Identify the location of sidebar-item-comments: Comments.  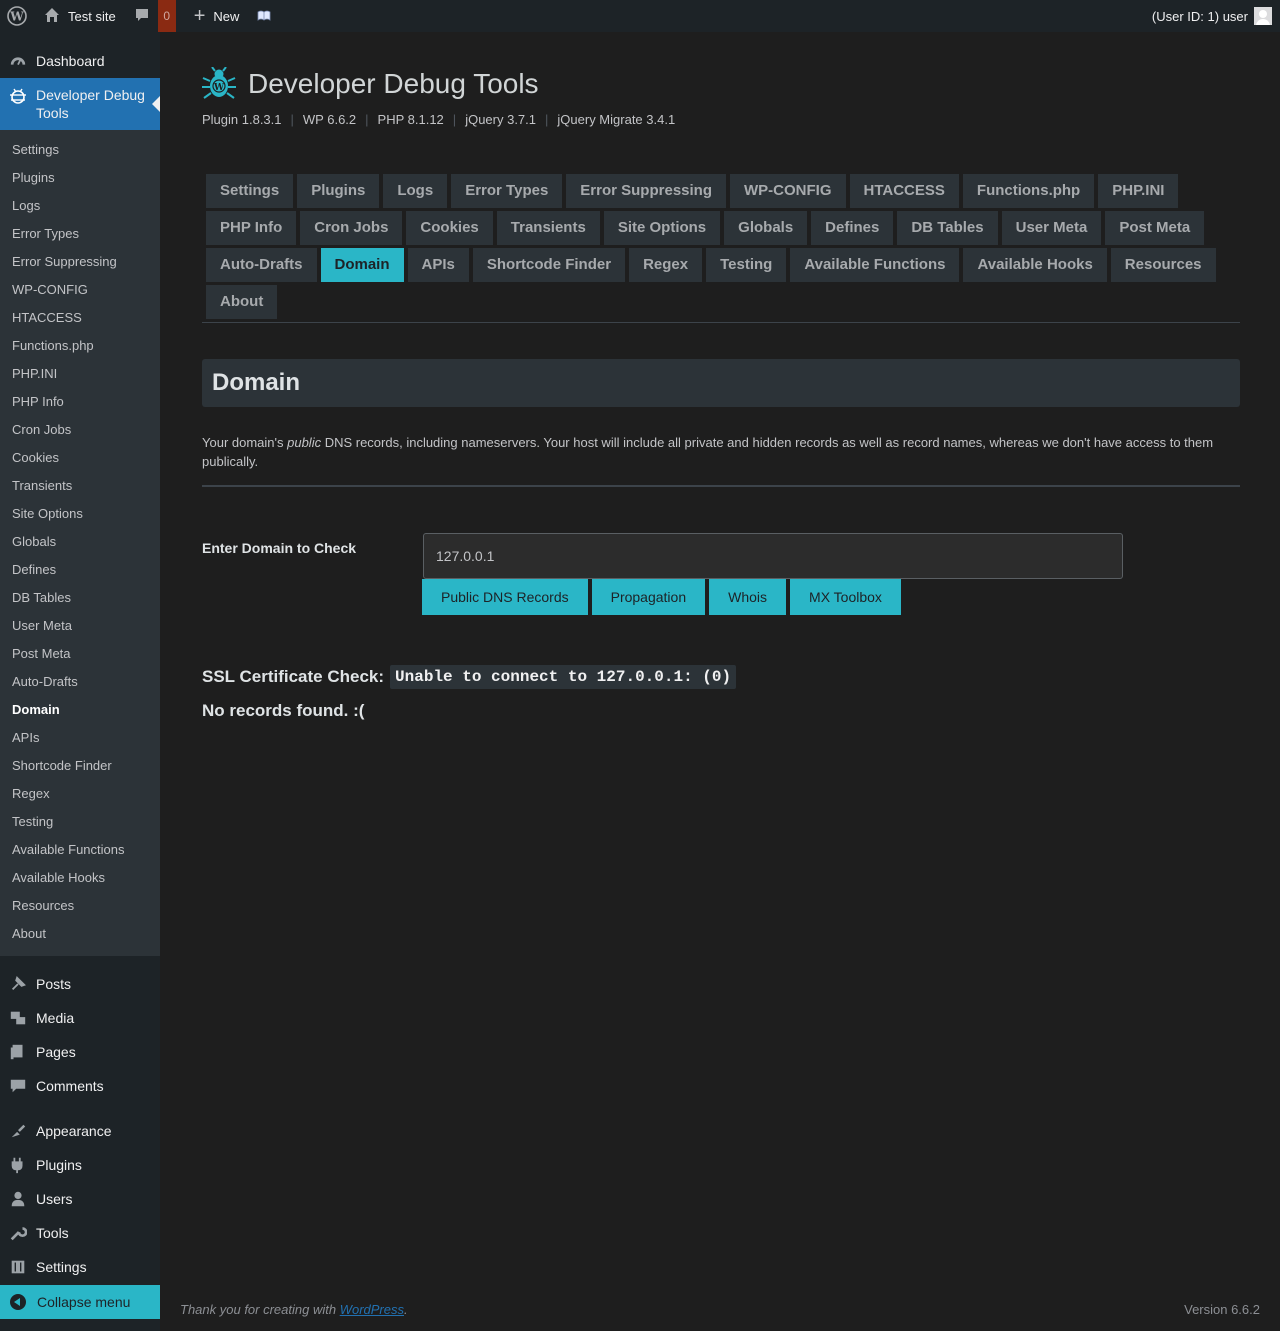
(80, 1086).